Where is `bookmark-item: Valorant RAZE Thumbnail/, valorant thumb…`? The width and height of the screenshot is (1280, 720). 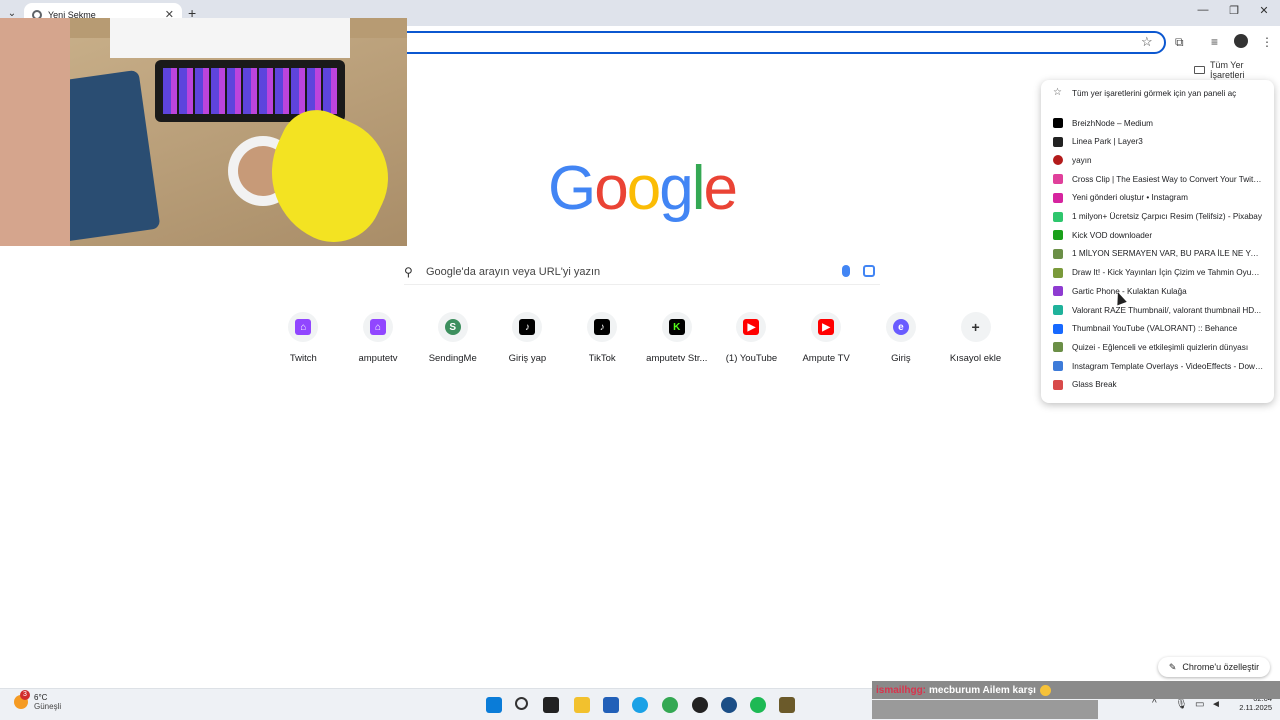
bookmark-item: Valorant RAZE Thumbnail/, valorant thumb… is located at coordinates (1157, 310).